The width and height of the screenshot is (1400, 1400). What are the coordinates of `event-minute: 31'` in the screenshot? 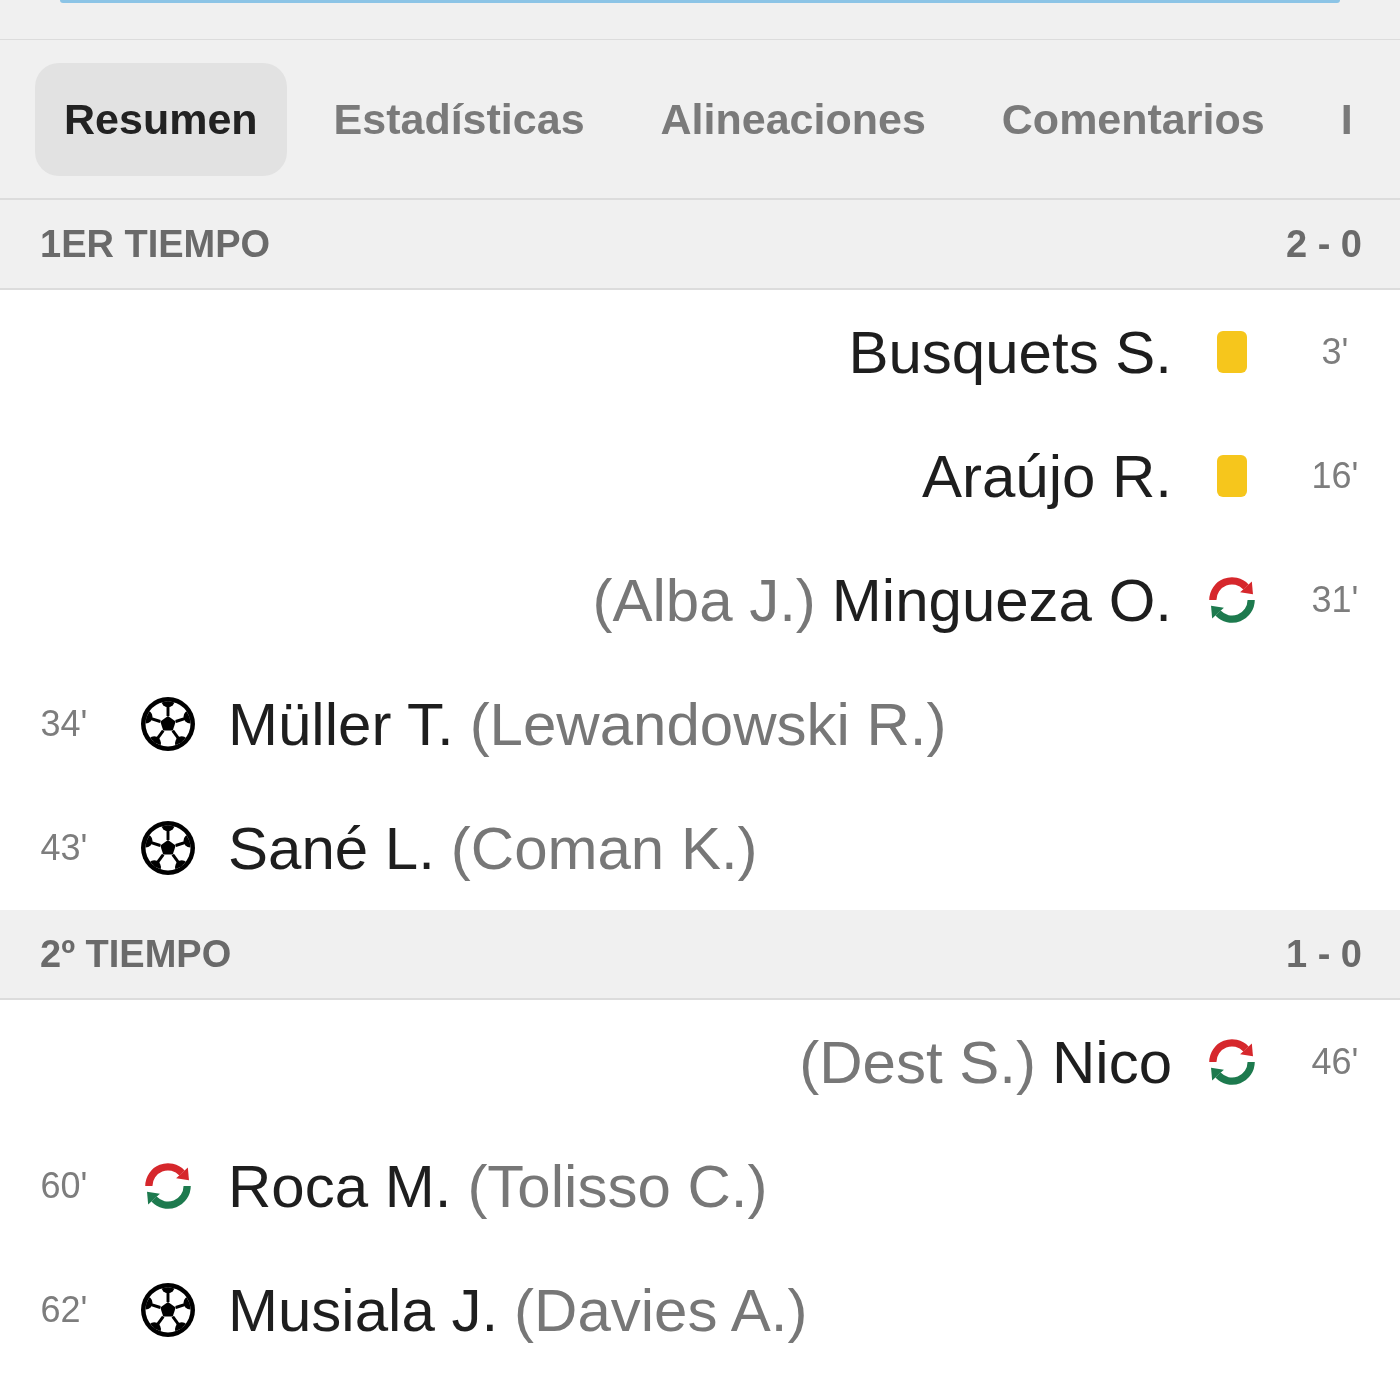 It's located at (1335, 600).